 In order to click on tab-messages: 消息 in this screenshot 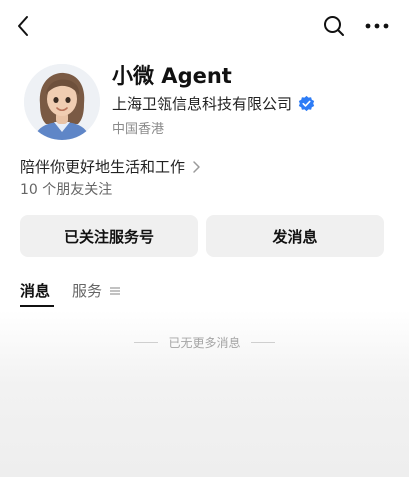, I will do `click(35, 290)`.